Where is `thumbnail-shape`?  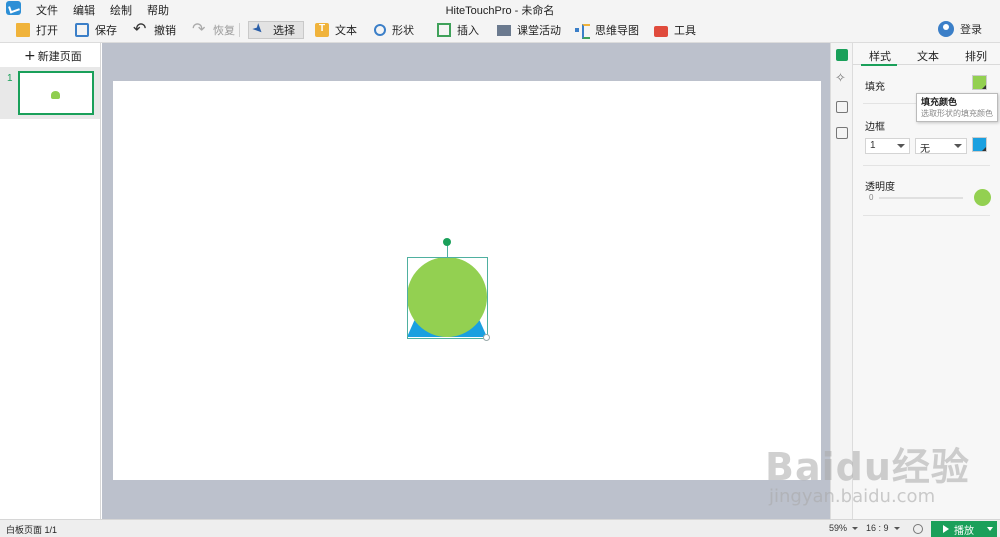
thumbnail-shape is located at coordinates (55, 95).